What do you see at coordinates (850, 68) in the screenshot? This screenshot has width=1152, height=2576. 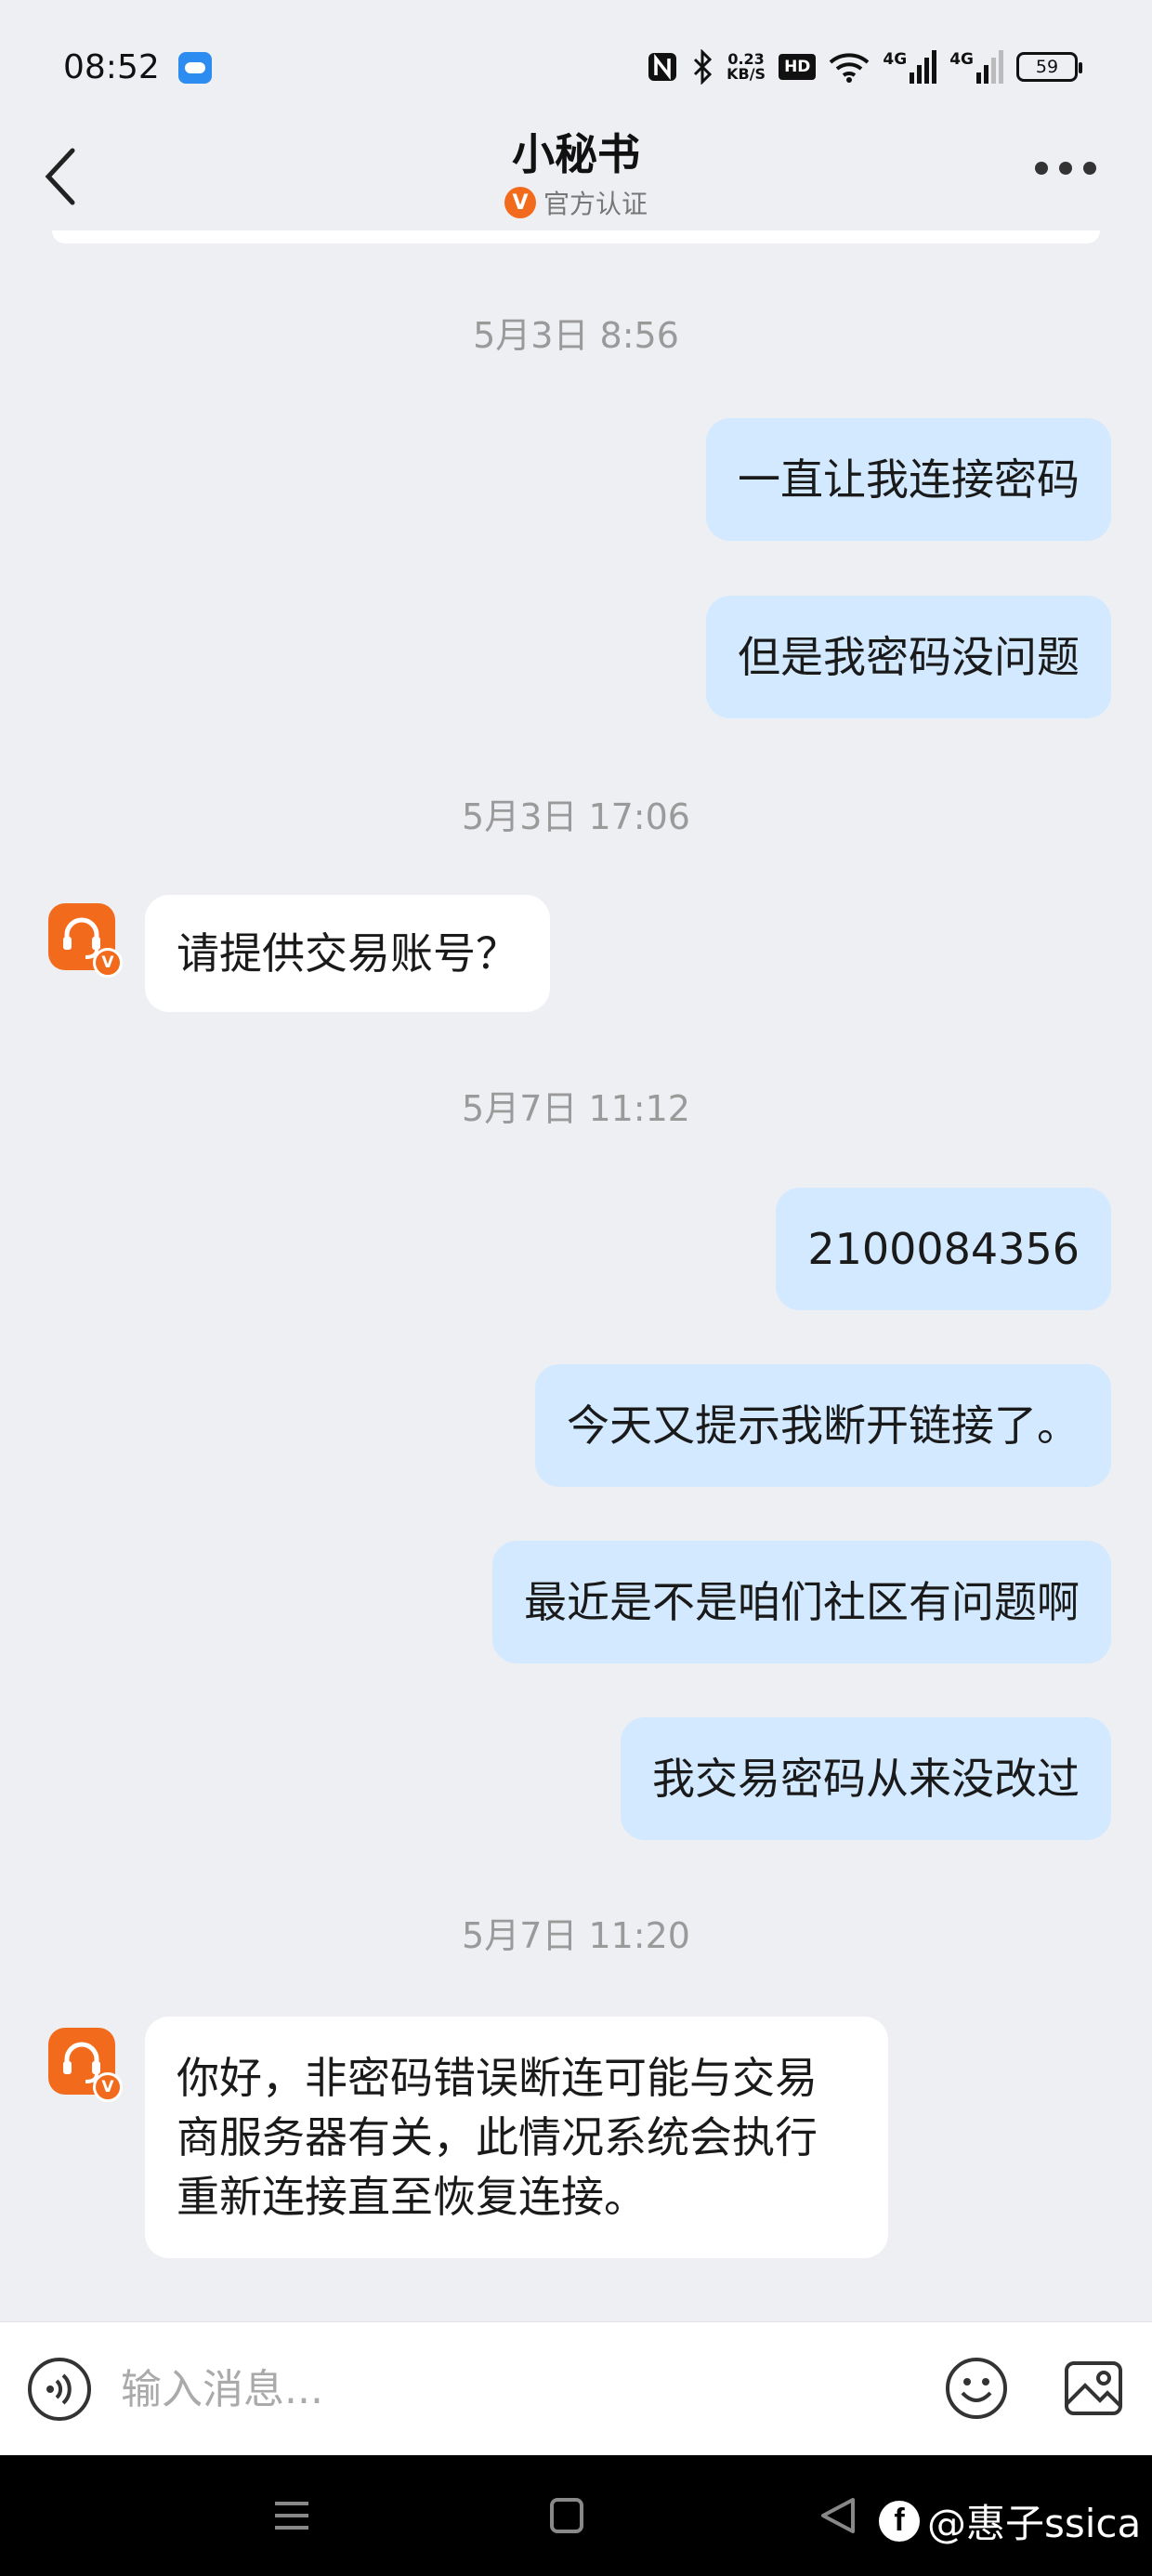 I see `wifi-icon` at bounding box center [850, 68].